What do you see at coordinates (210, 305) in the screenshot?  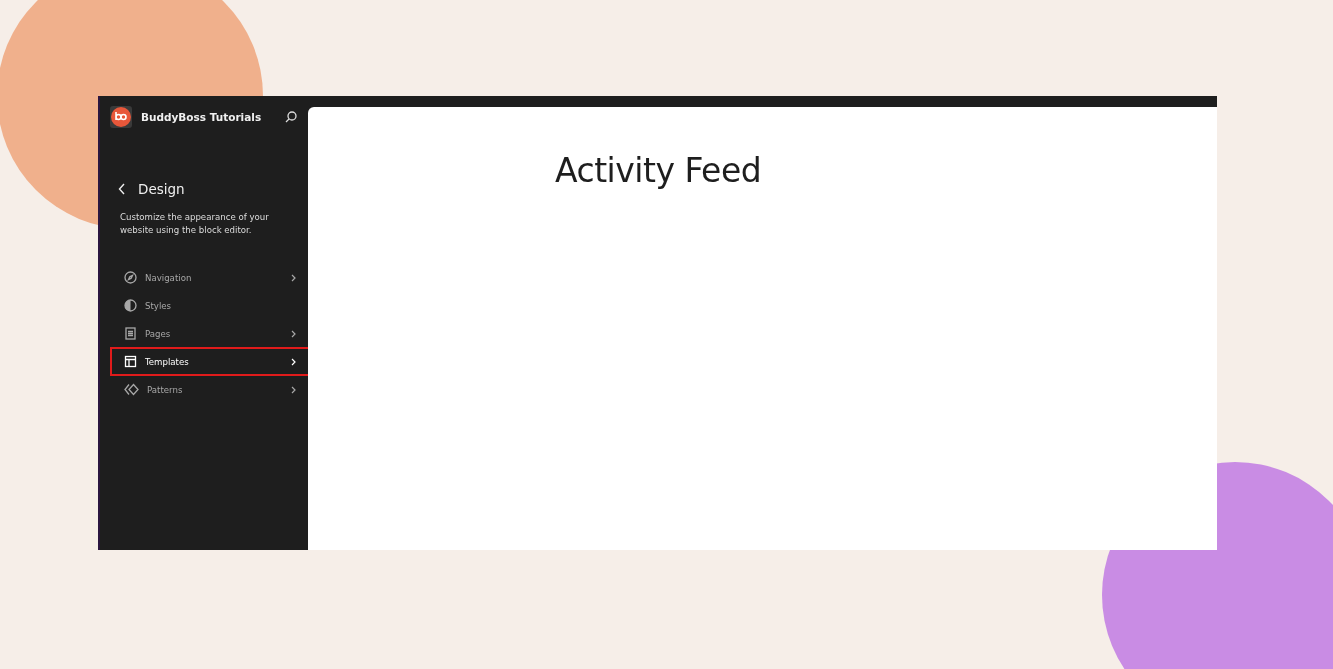 I see `menu-item: Styles` at bounding box center [210, 305].